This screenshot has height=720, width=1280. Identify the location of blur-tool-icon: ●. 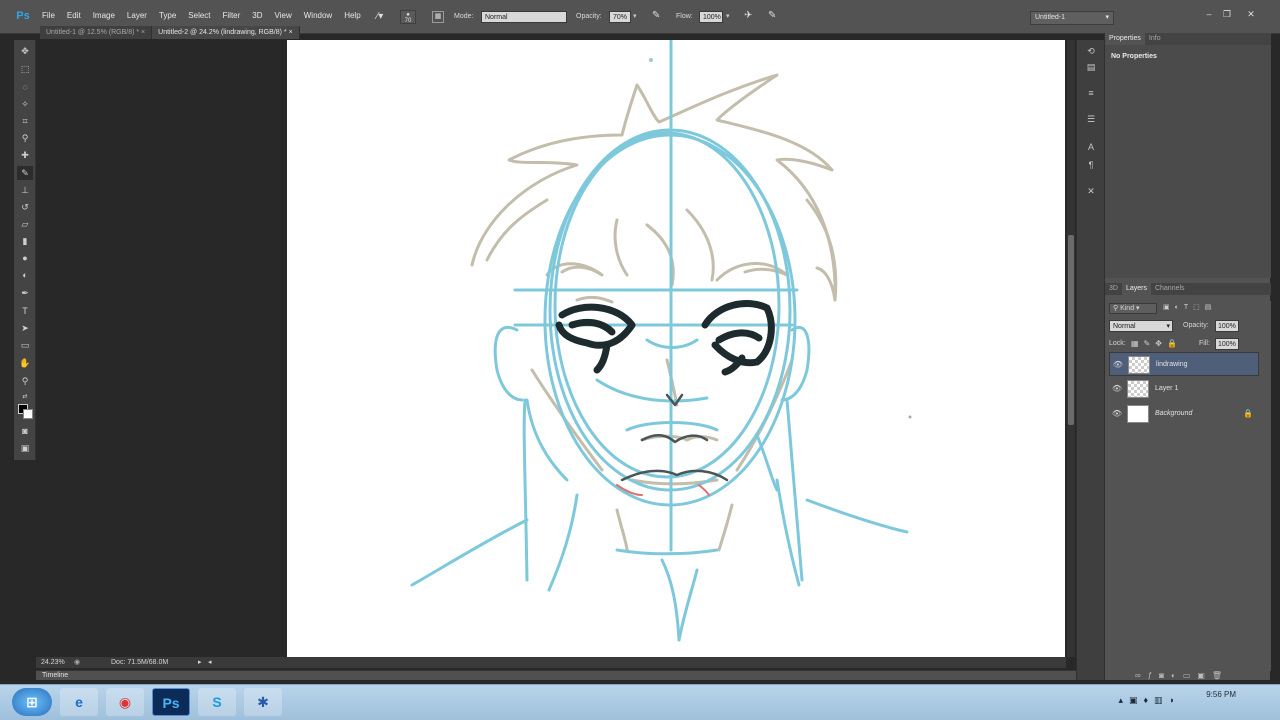
(25, 258).